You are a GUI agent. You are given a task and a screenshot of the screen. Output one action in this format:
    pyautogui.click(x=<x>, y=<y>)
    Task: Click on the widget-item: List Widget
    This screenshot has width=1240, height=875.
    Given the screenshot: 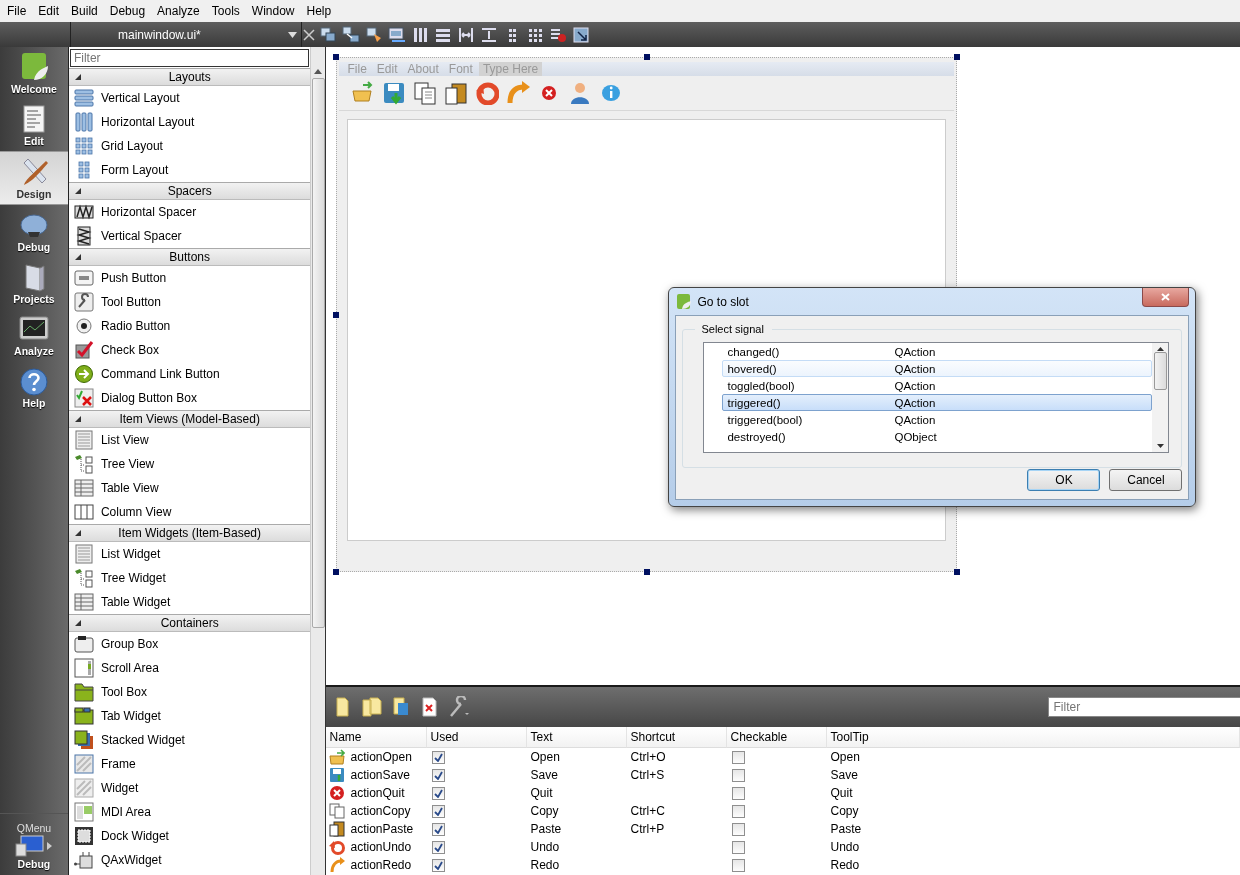 What is the action you would take?
    pyautogui.click(x=189, y=554)
    